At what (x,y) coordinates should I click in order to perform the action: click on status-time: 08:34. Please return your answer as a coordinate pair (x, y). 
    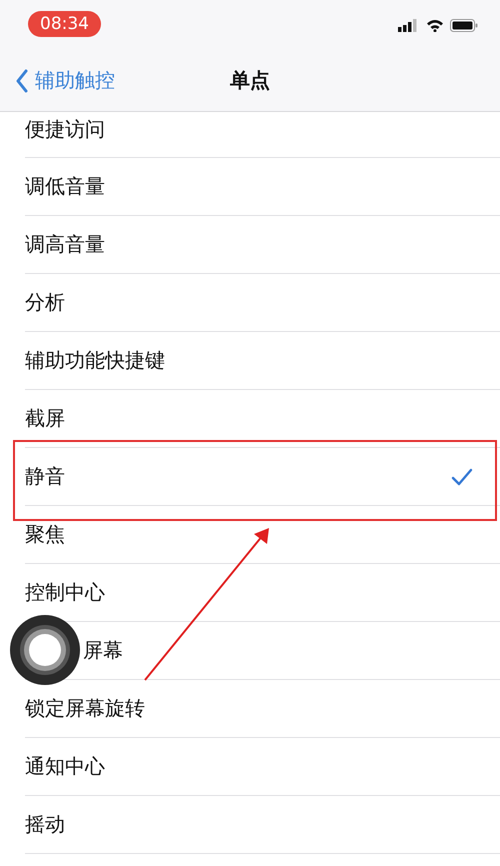
    Looking at the image, I should click on (64, 24).